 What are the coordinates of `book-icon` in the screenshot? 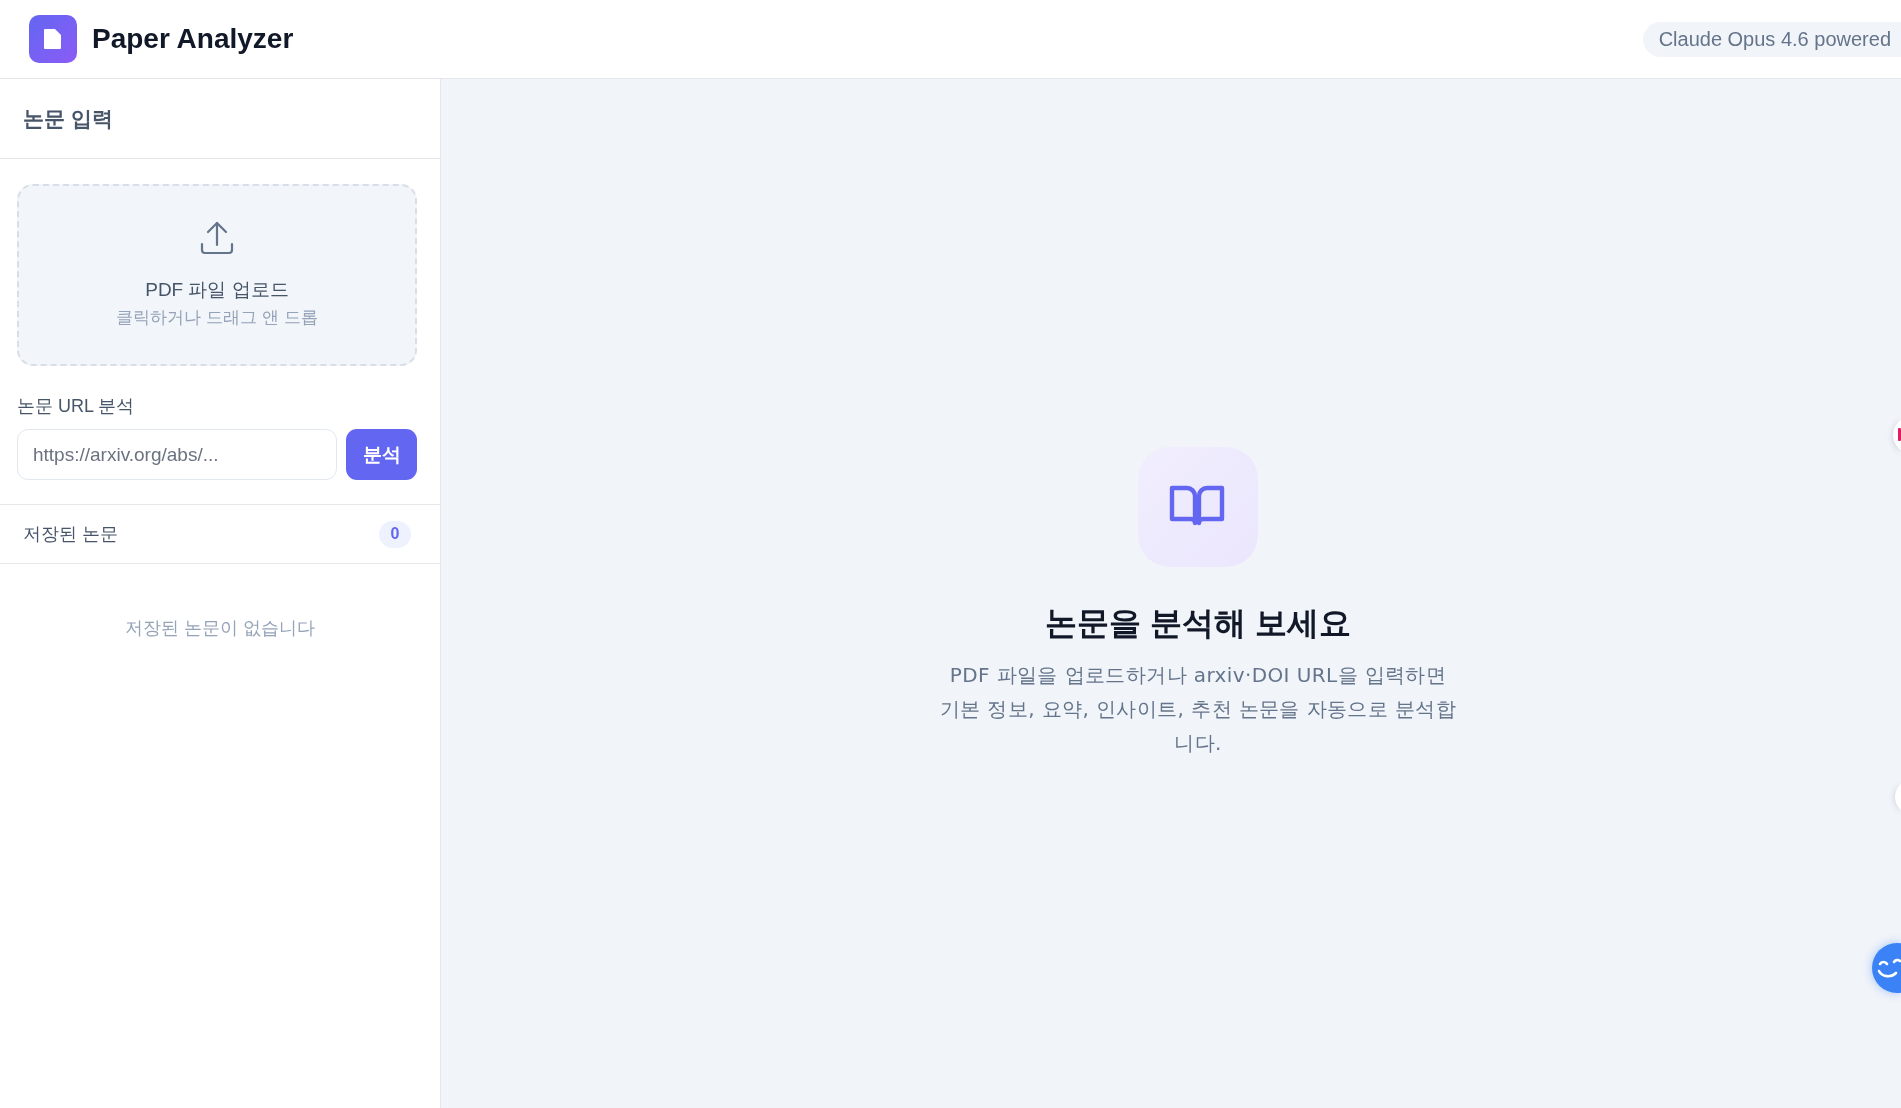 It's located at (1198, 507).